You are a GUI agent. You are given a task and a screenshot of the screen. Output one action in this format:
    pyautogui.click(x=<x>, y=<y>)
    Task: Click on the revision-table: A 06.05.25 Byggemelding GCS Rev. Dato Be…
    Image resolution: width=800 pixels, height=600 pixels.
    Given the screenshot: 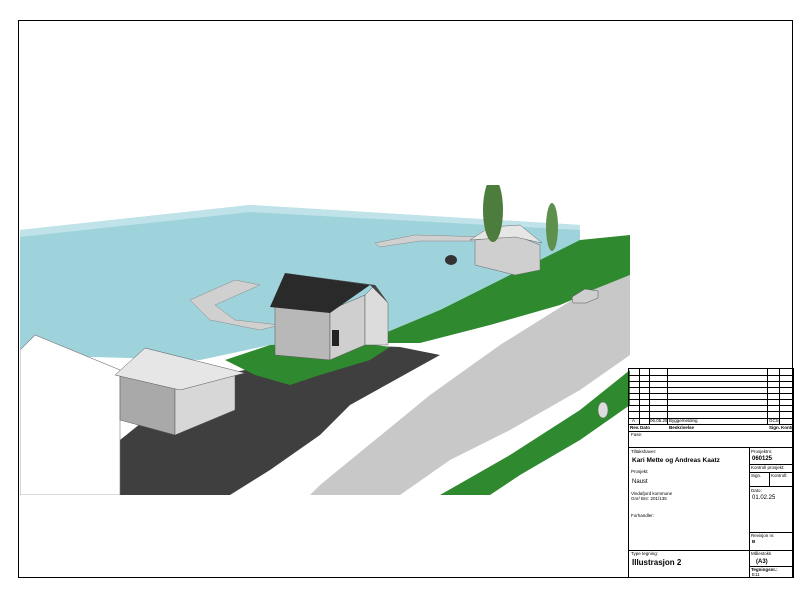 What is the action you would take?
    pyautogui.click(x=711, y=399)
    